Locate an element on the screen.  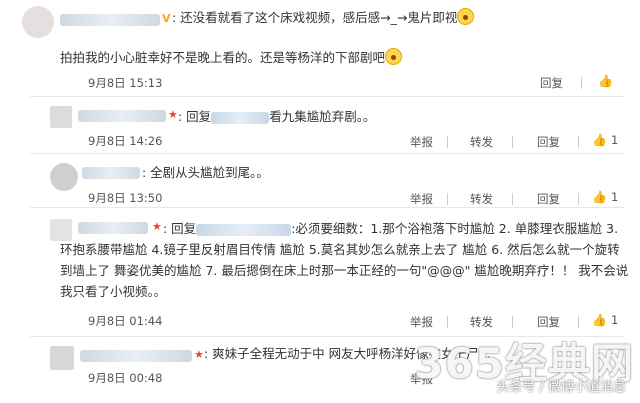
comment-time: 9月8日 13:50 is located at coordinates (125, 198).